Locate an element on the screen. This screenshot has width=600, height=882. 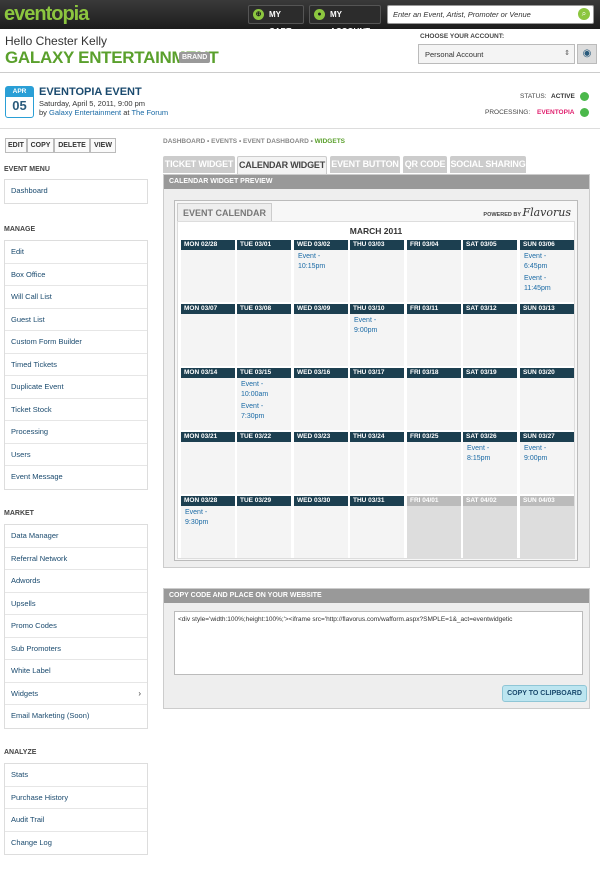
sidebar-item-label: Duplicate Event is located at coordinates (37, 386).